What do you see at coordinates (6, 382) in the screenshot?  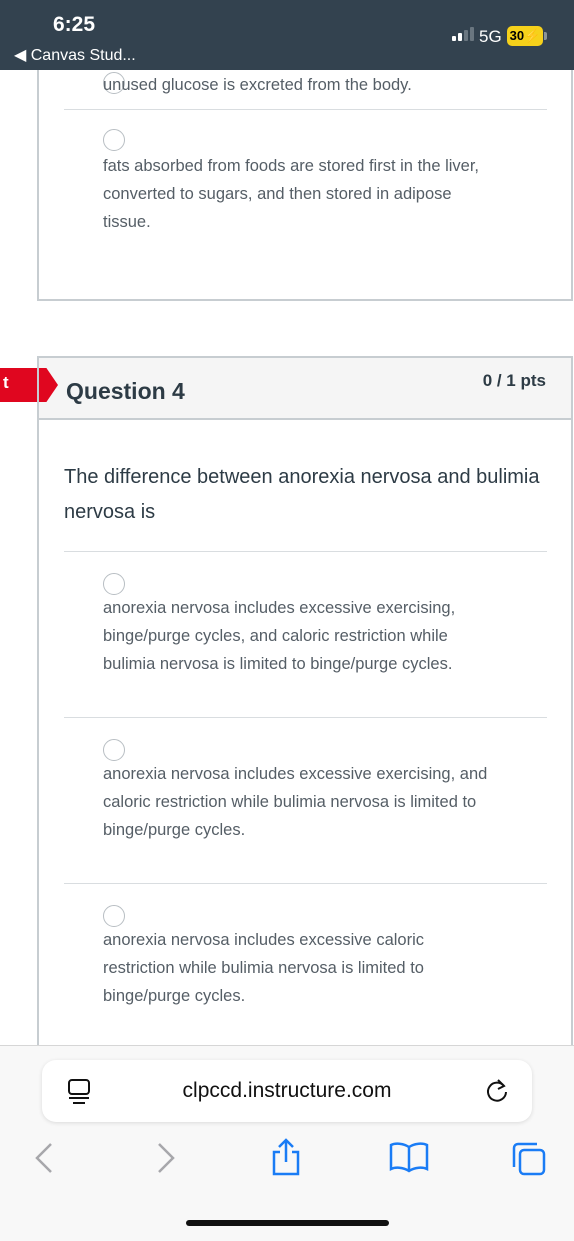 I see `incorrect-flag-label: t` at bounding box center [6, 382].